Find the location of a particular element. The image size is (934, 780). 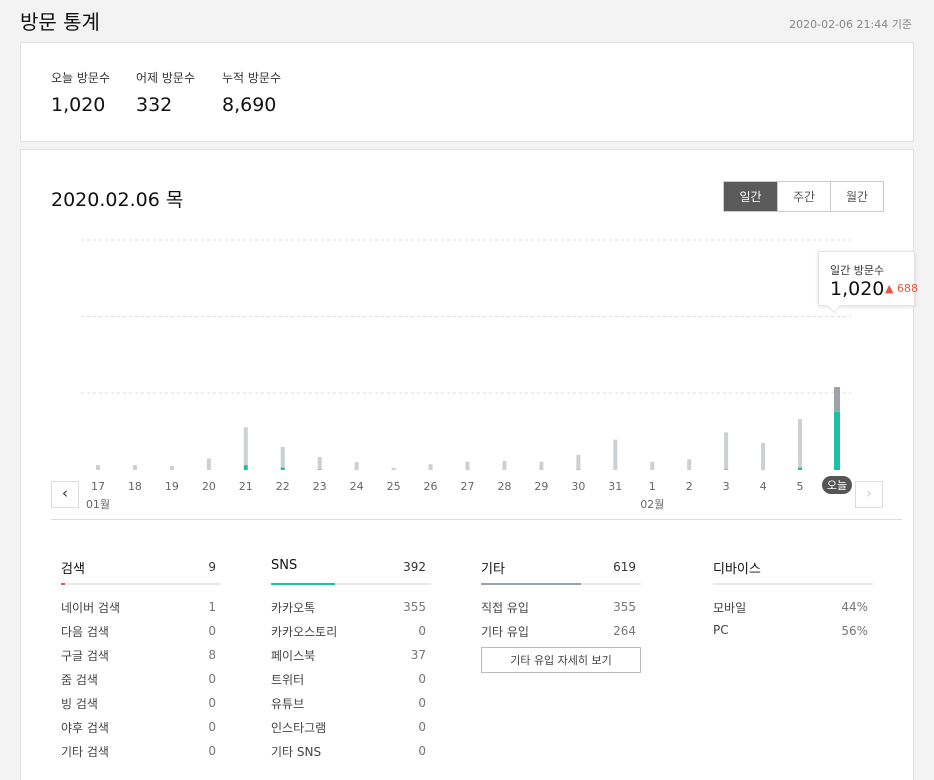

tick-label: 21 is located at coordinates (246, 486).